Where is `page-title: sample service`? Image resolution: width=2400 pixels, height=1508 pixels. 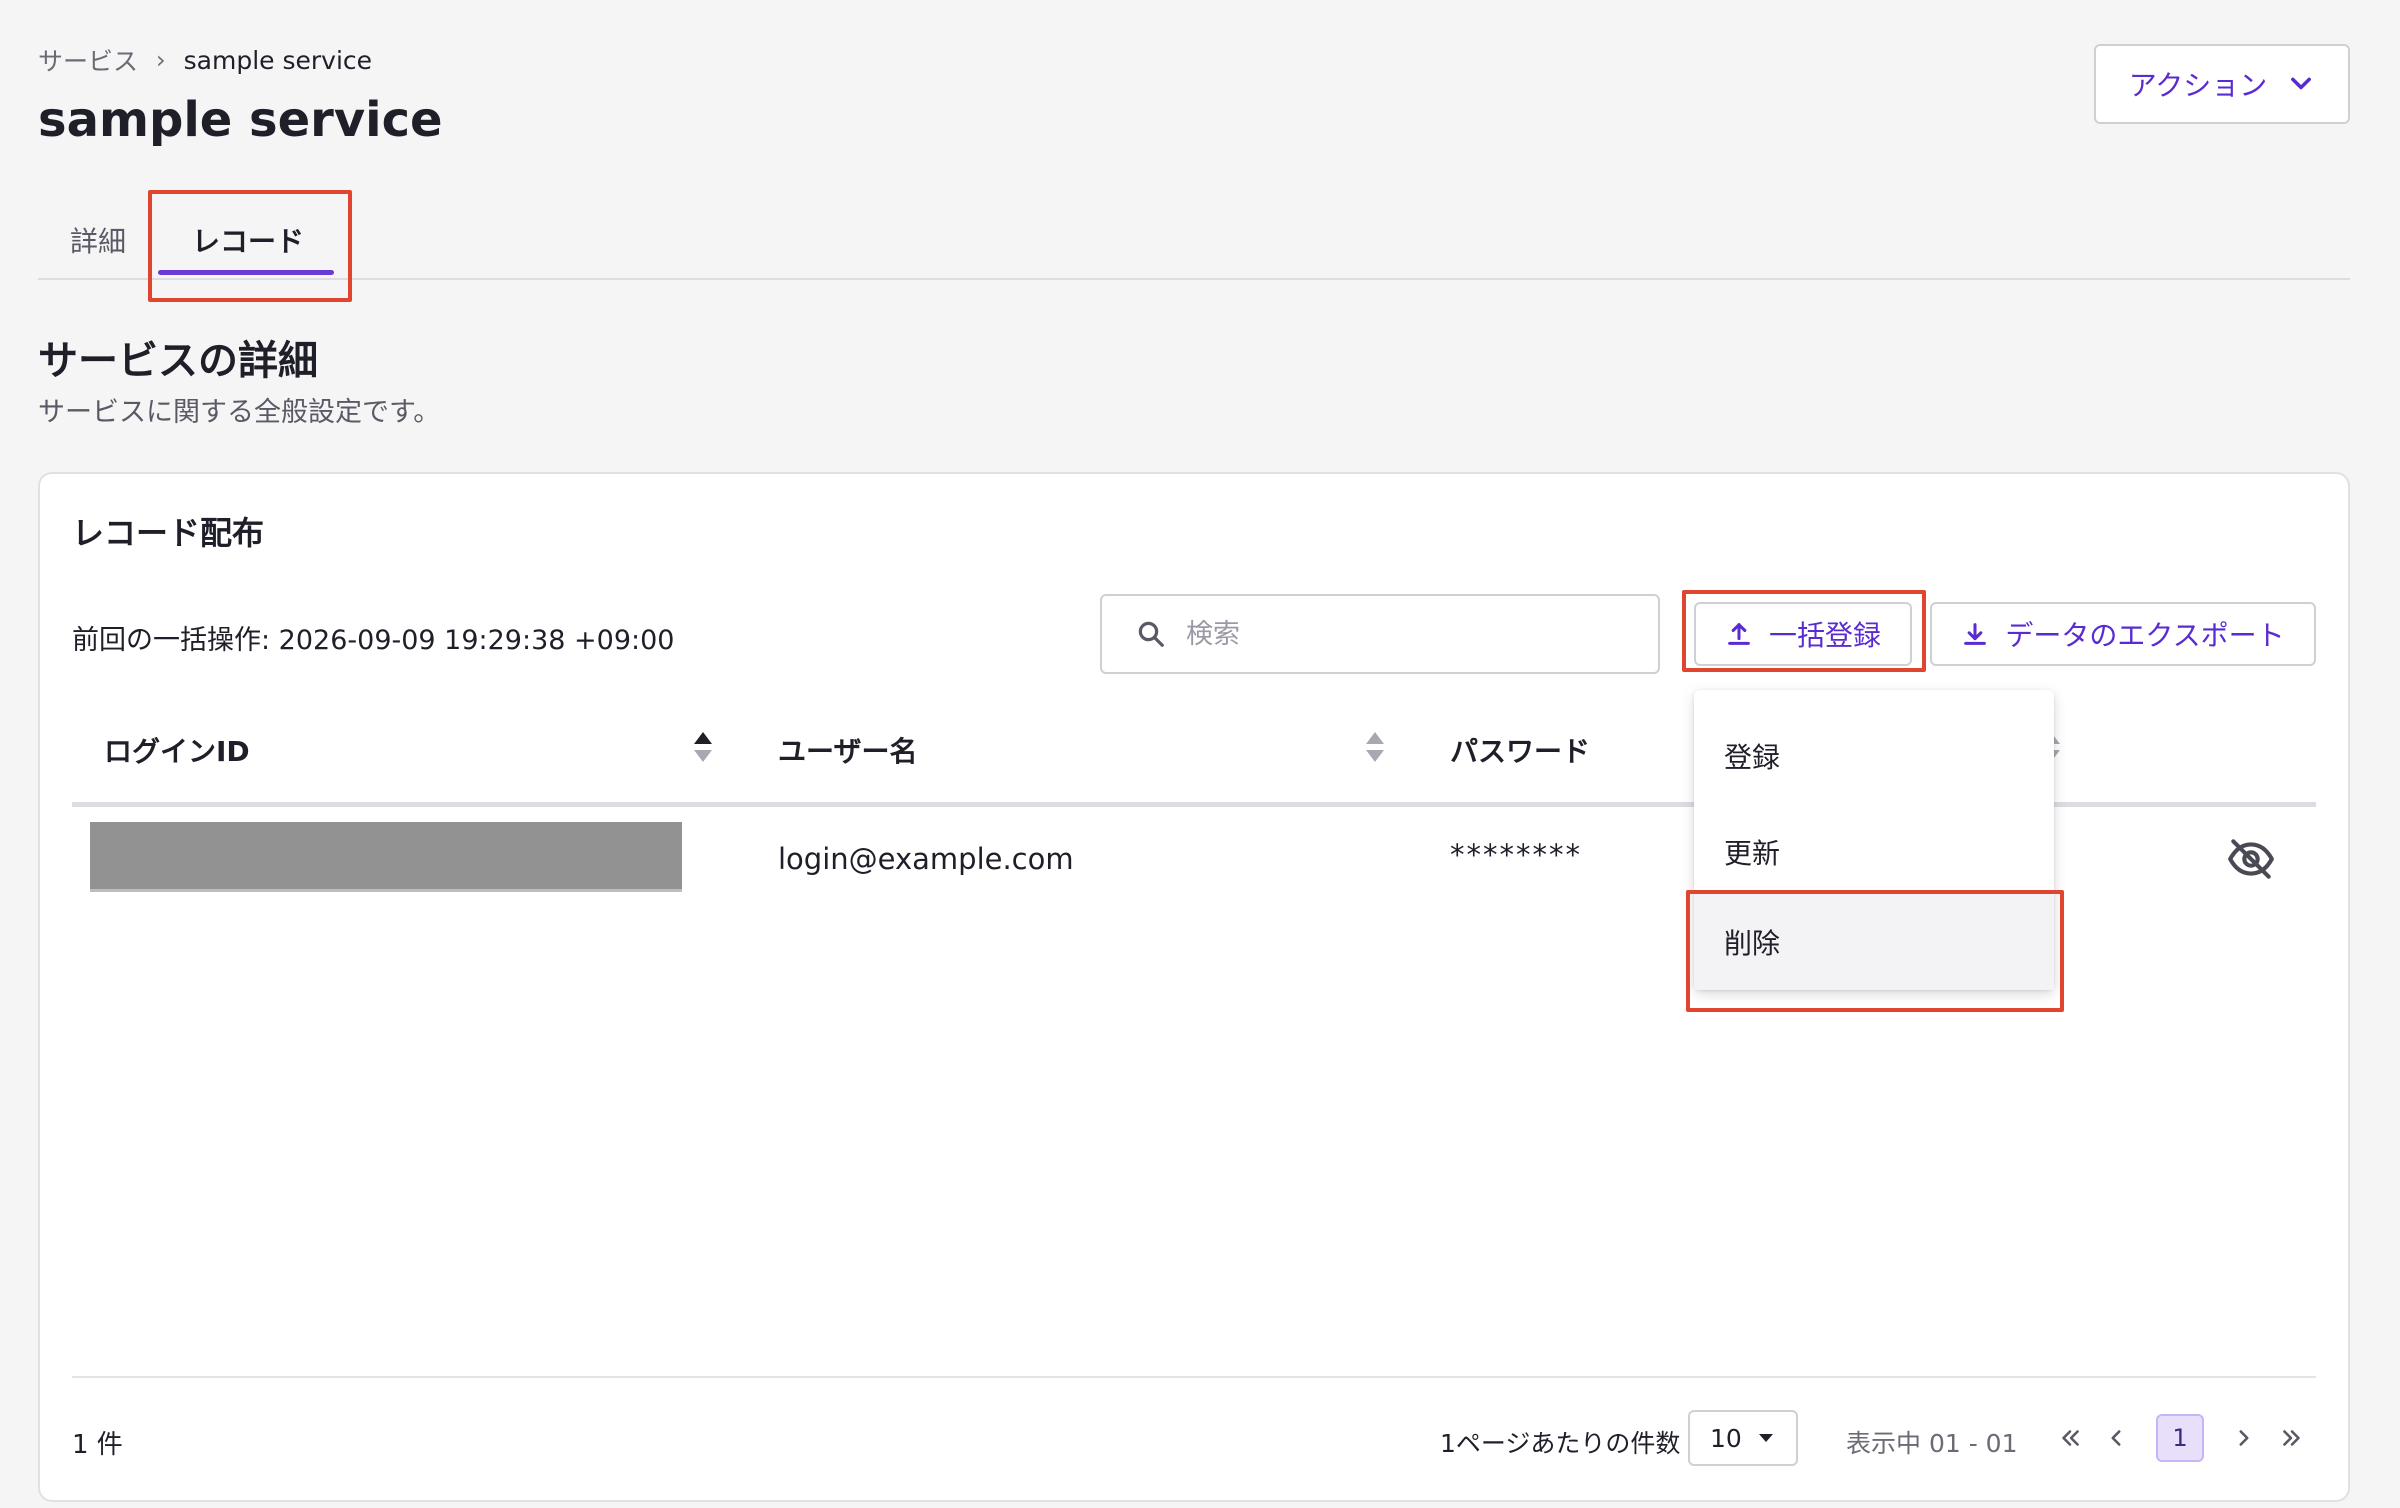 page-title: sample service is located at coordinates (240, 120).